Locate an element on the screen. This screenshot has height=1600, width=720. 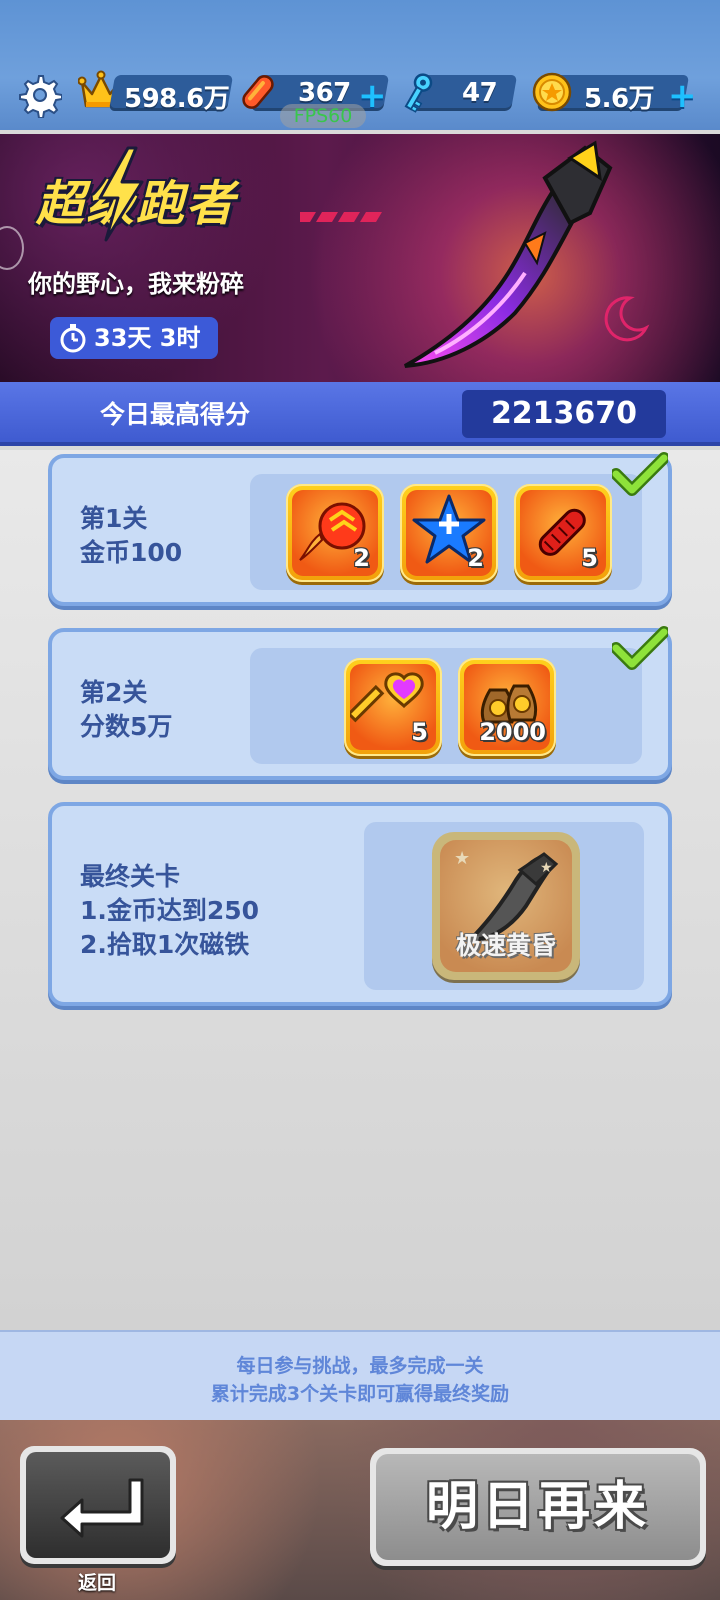
gear-icon is located at coordinates (39, 95).